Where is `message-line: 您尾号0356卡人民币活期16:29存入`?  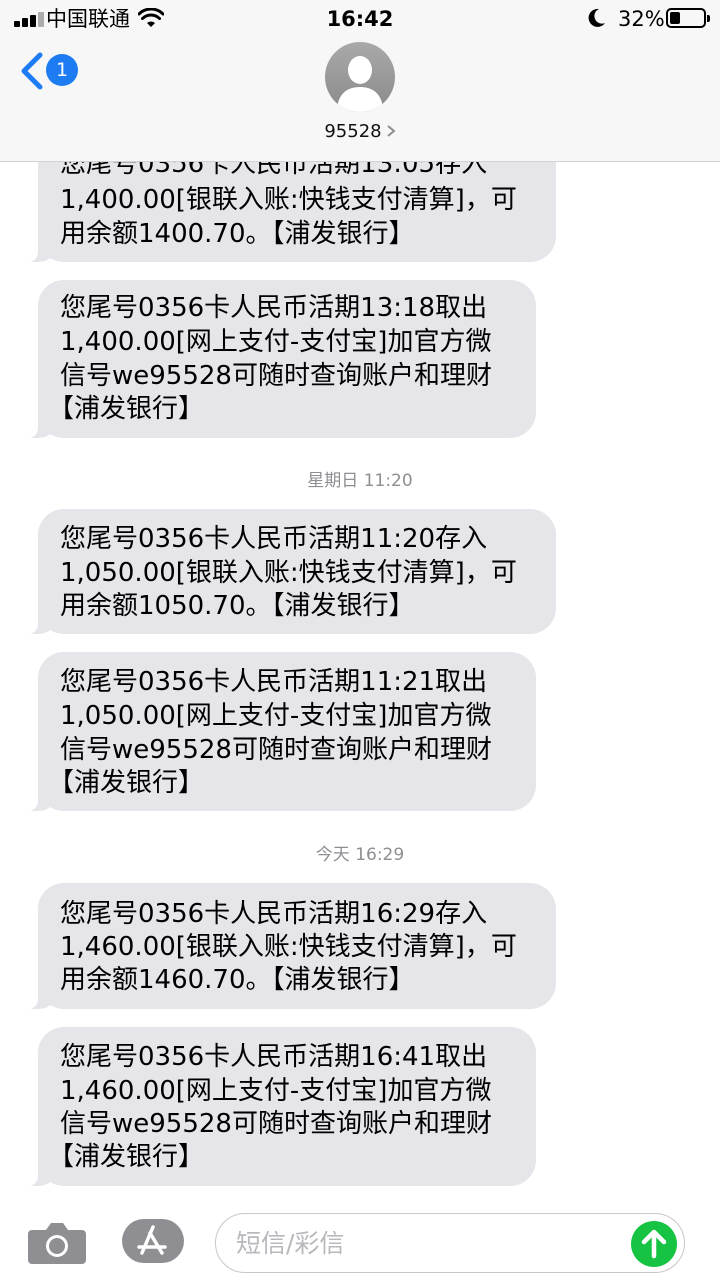
message-line: 您尾号0356卡人民币活期16:29存入 is located at coordinates (274, 914).